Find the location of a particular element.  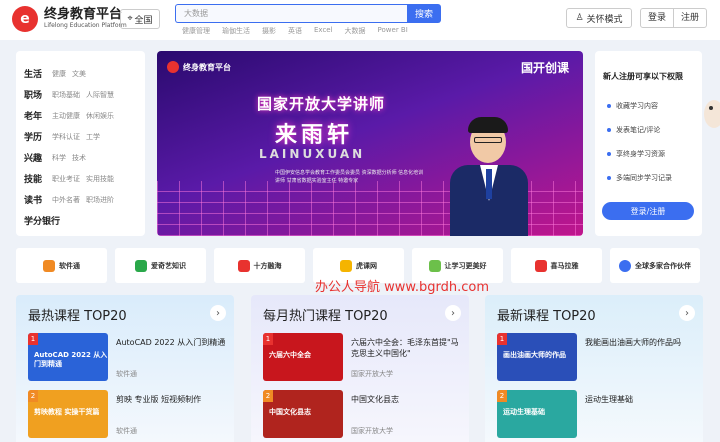

category-row: 老年 主动健康 休闲娱乐 is located at coordinates (84, 115).